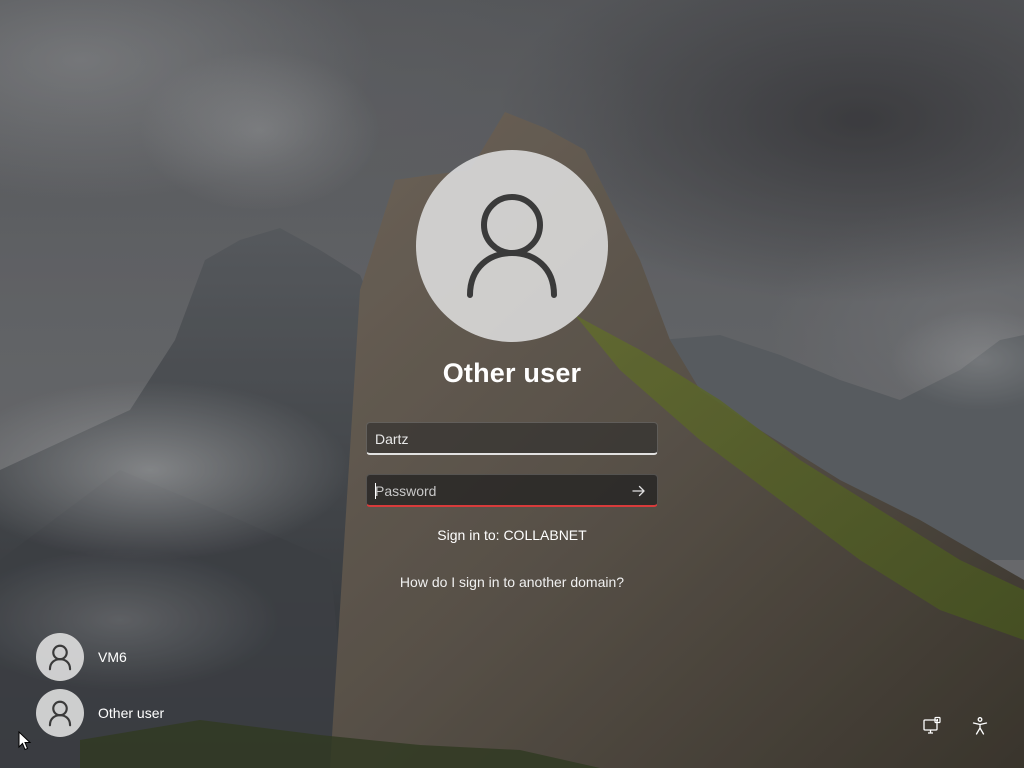 This screenshot has width=1024, height=768. I want to click on user-tile-other-user: Other user, so click(164, 713).